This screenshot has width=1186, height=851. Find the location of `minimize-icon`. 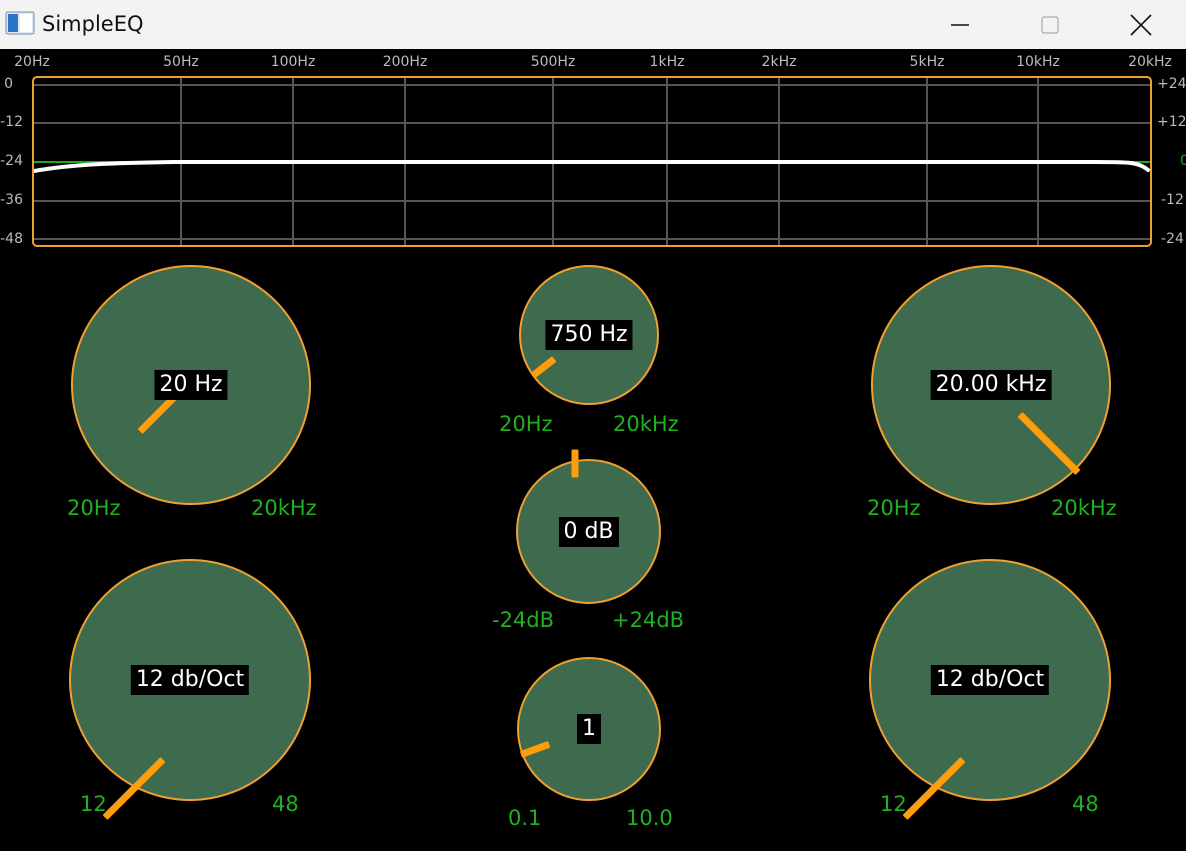

minimize-icon is located at coordinates (960, 24).